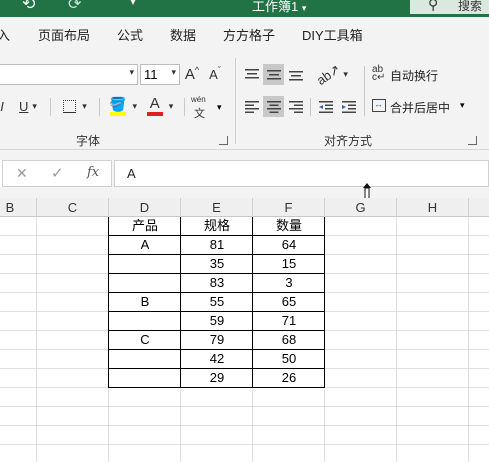  Describe the element at coordinates (217, 340) in the screenshot. I see `table-cell: 79` at that location.